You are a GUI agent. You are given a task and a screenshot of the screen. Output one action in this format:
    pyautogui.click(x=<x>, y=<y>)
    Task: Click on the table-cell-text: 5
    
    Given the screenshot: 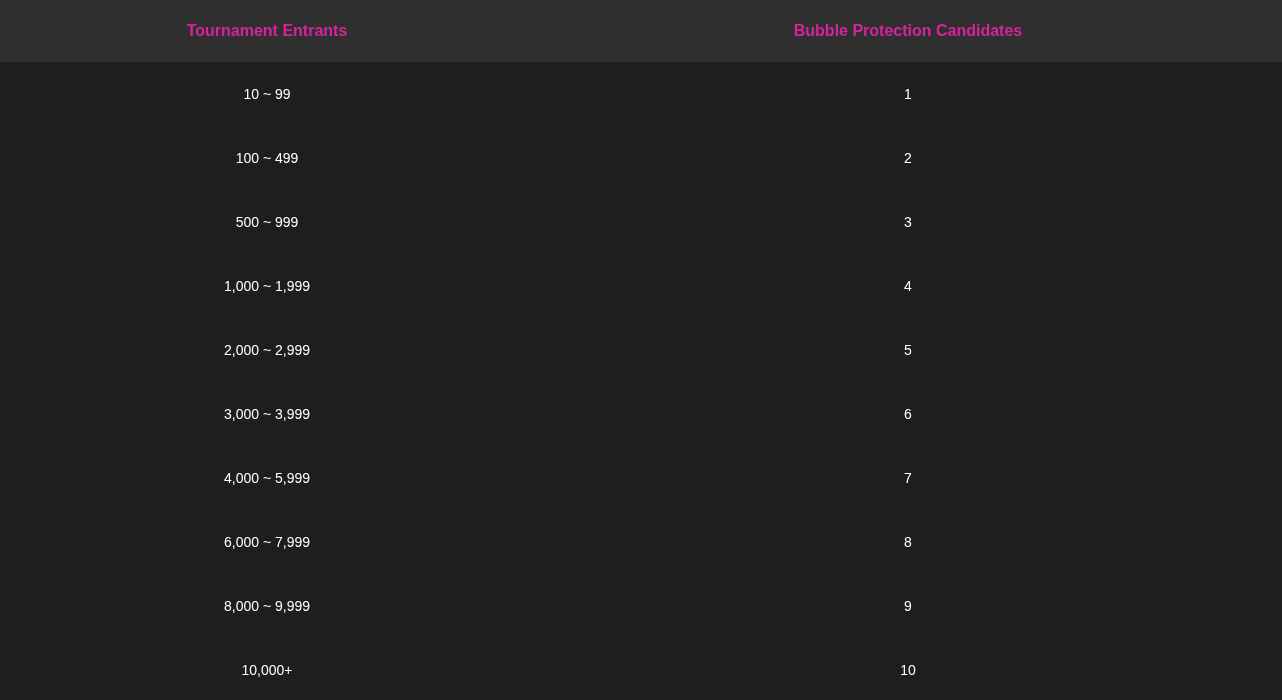 What is the action you would take?
    pyautogui.click(x=908, y=350)
    